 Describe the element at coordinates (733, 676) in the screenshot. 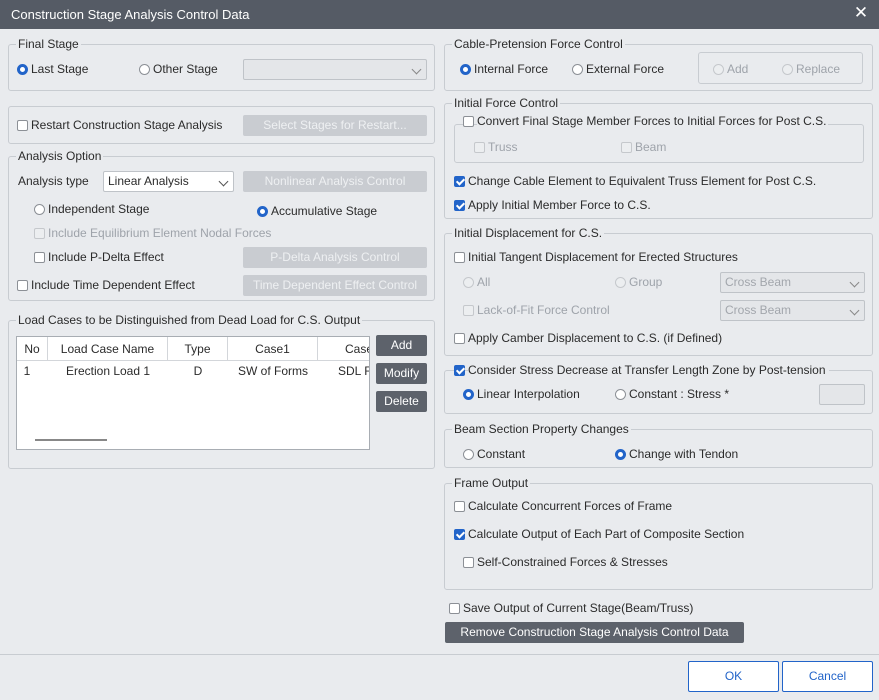

I see `ok-button: OK` at that location.